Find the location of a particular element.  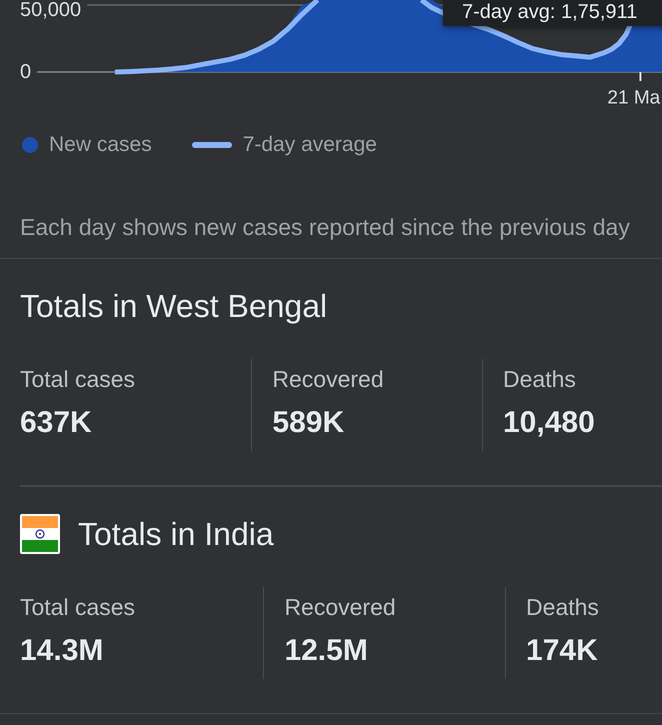

legend-label: New cases is located at coordinates (100, 145).